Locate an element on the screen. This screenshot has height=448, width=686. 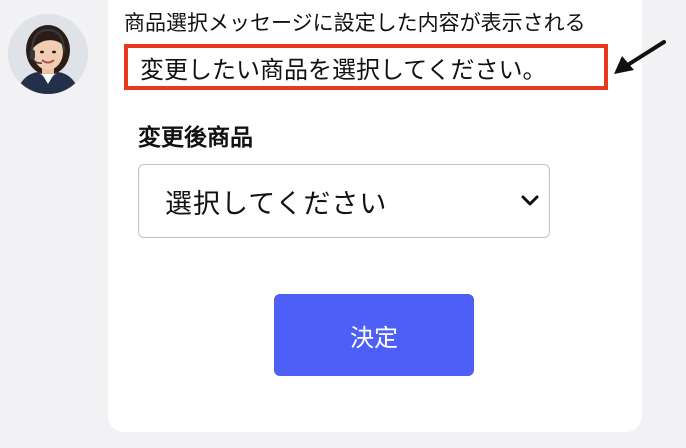
chevron-down-icon is located at coordinates (530, 200).